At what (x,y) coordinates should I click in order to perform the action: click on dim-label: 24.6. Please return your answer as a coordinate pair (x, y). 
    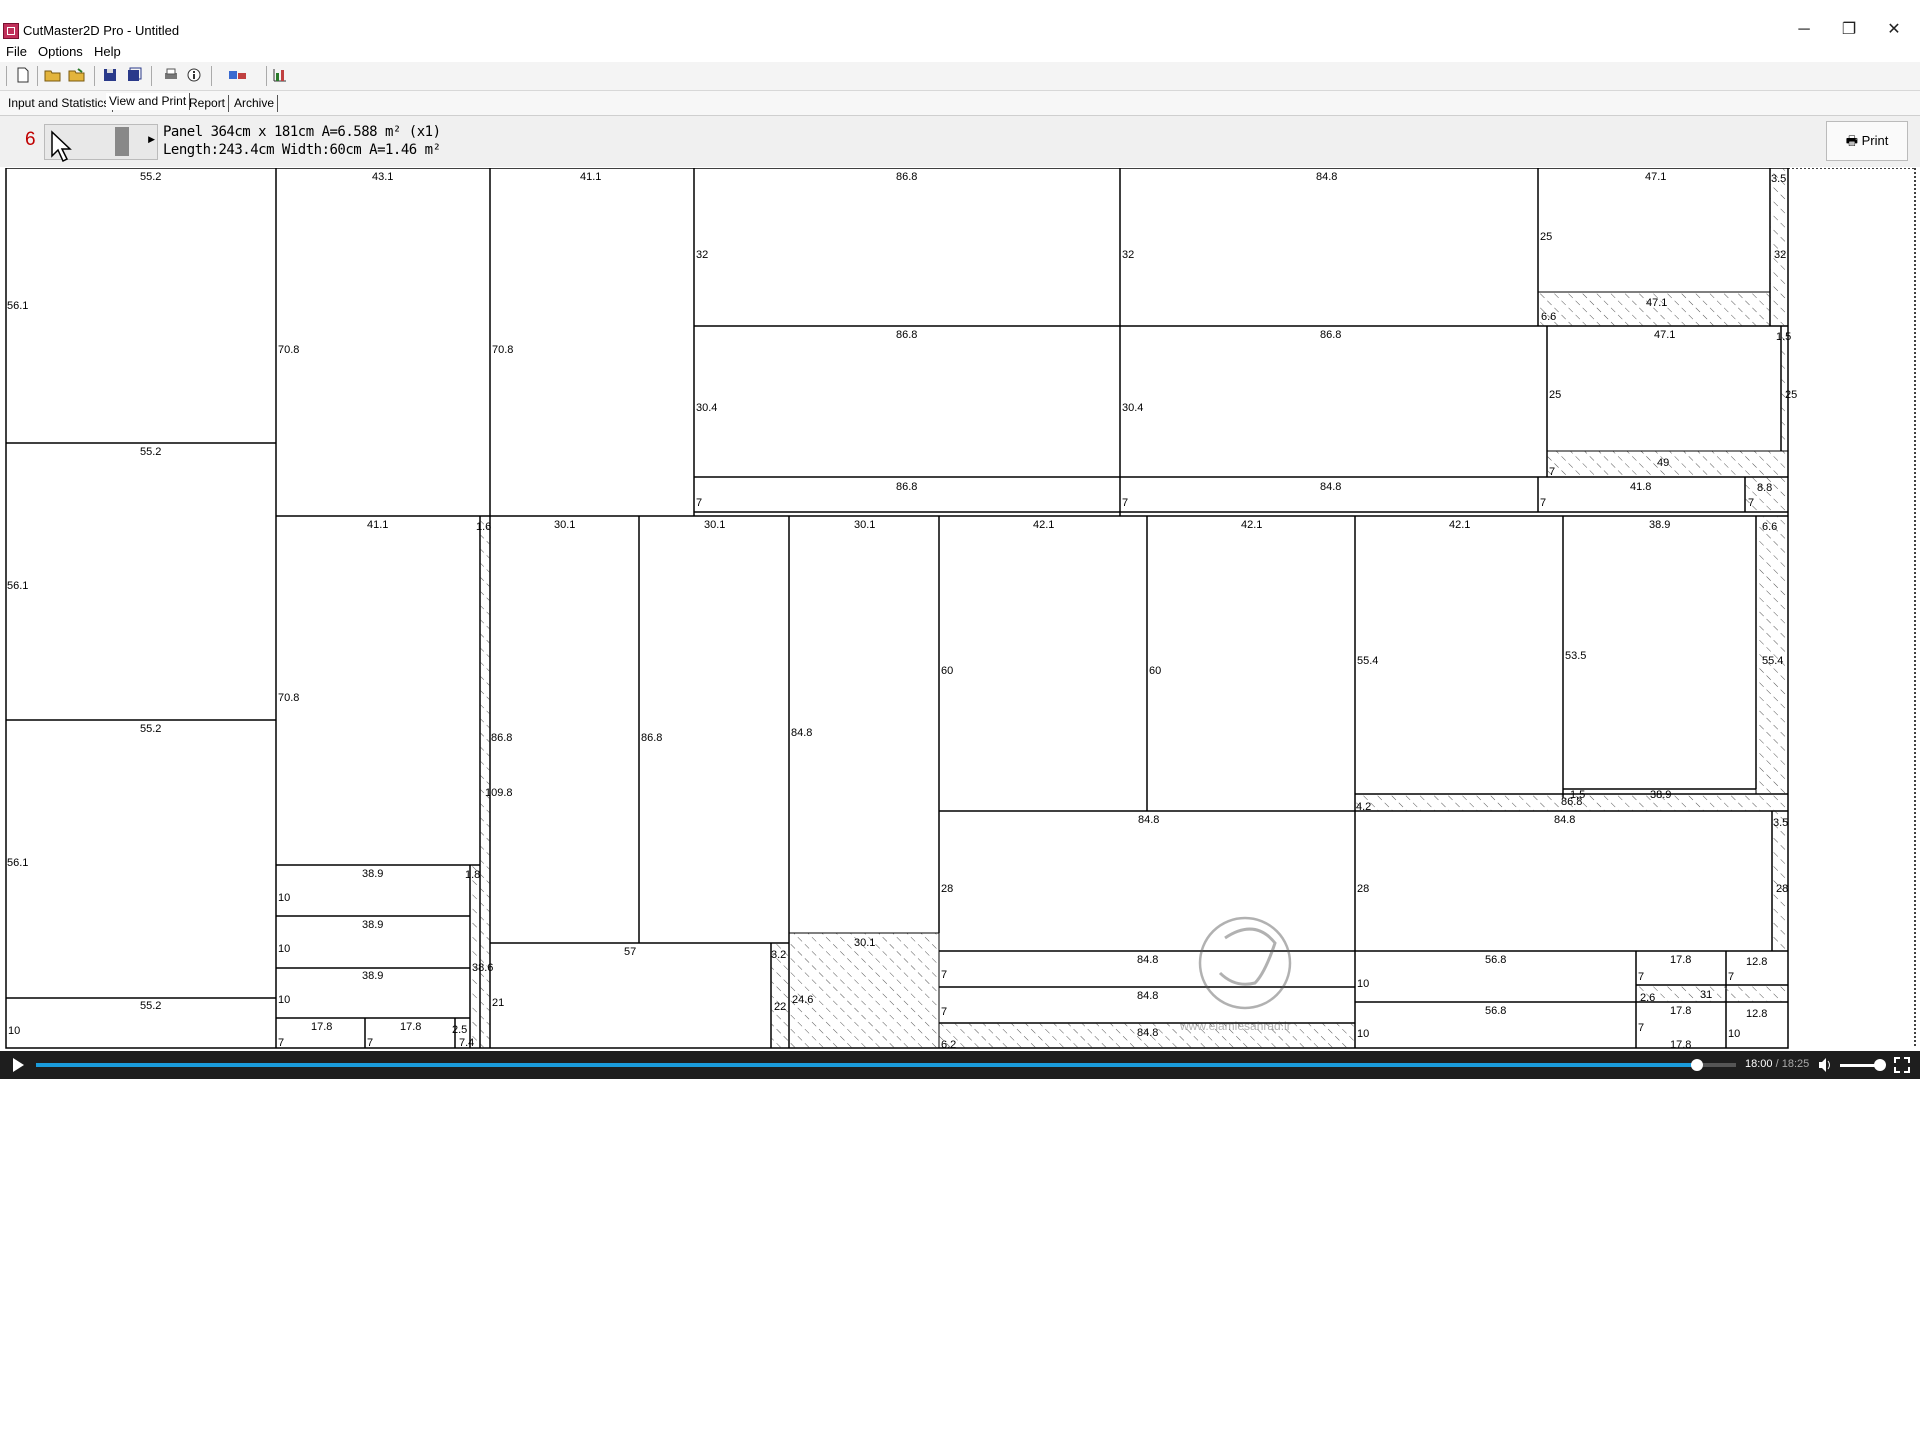
    Looking at the image, I should click on (802, 1000).